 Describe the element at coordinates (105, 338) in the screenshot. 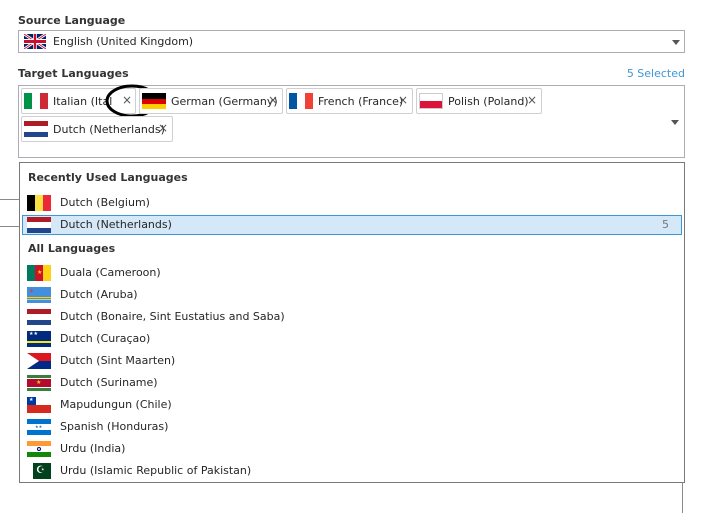

I see `list-item-label: Dutch (Curaçao)` at that location.